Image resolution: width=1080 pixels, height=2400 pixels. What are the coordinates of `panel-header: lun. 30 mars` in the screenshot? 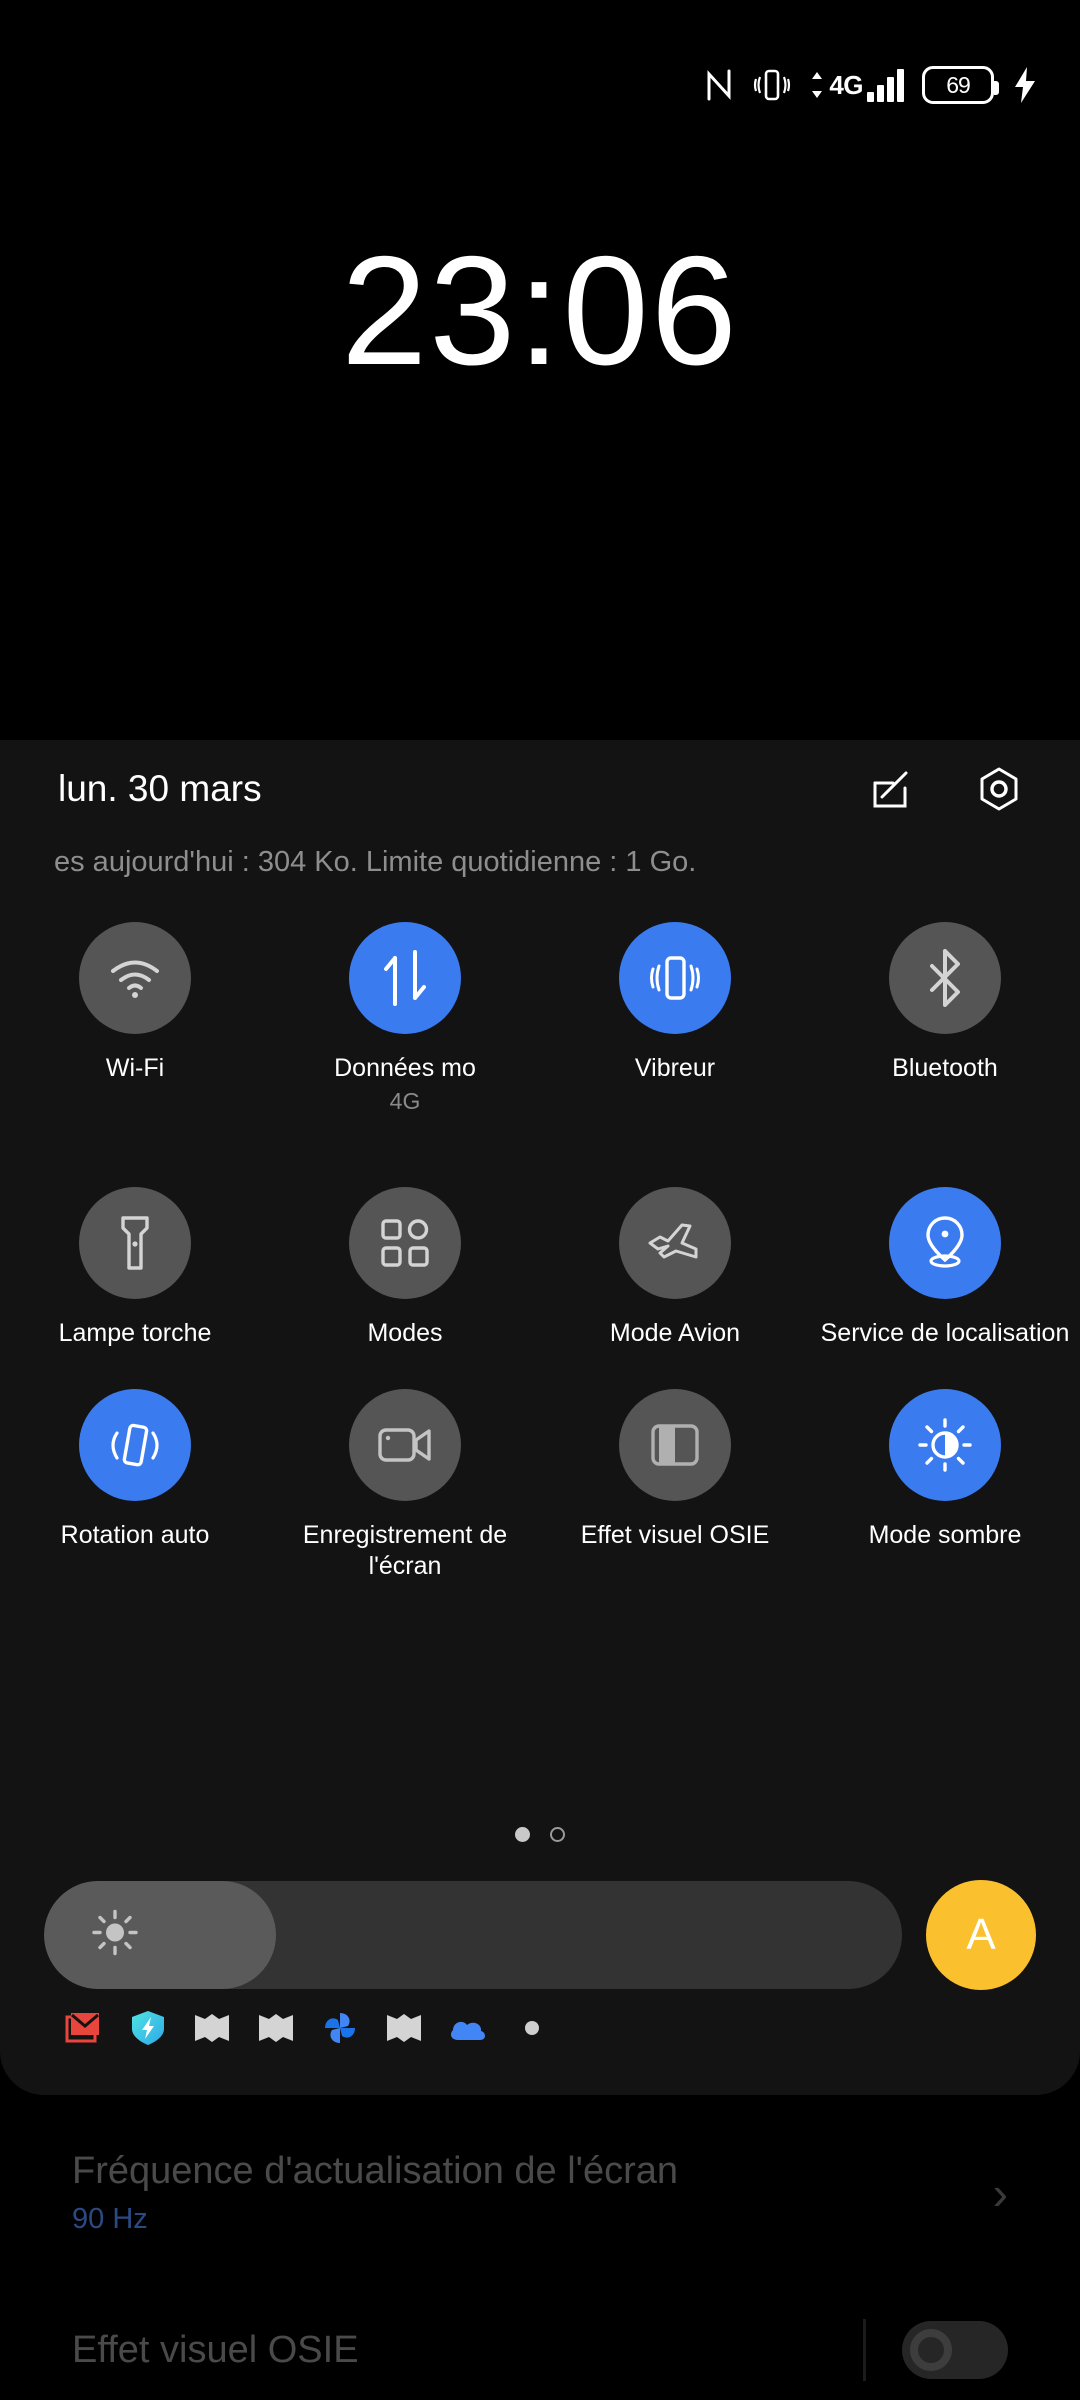 It's located at (540, 795).